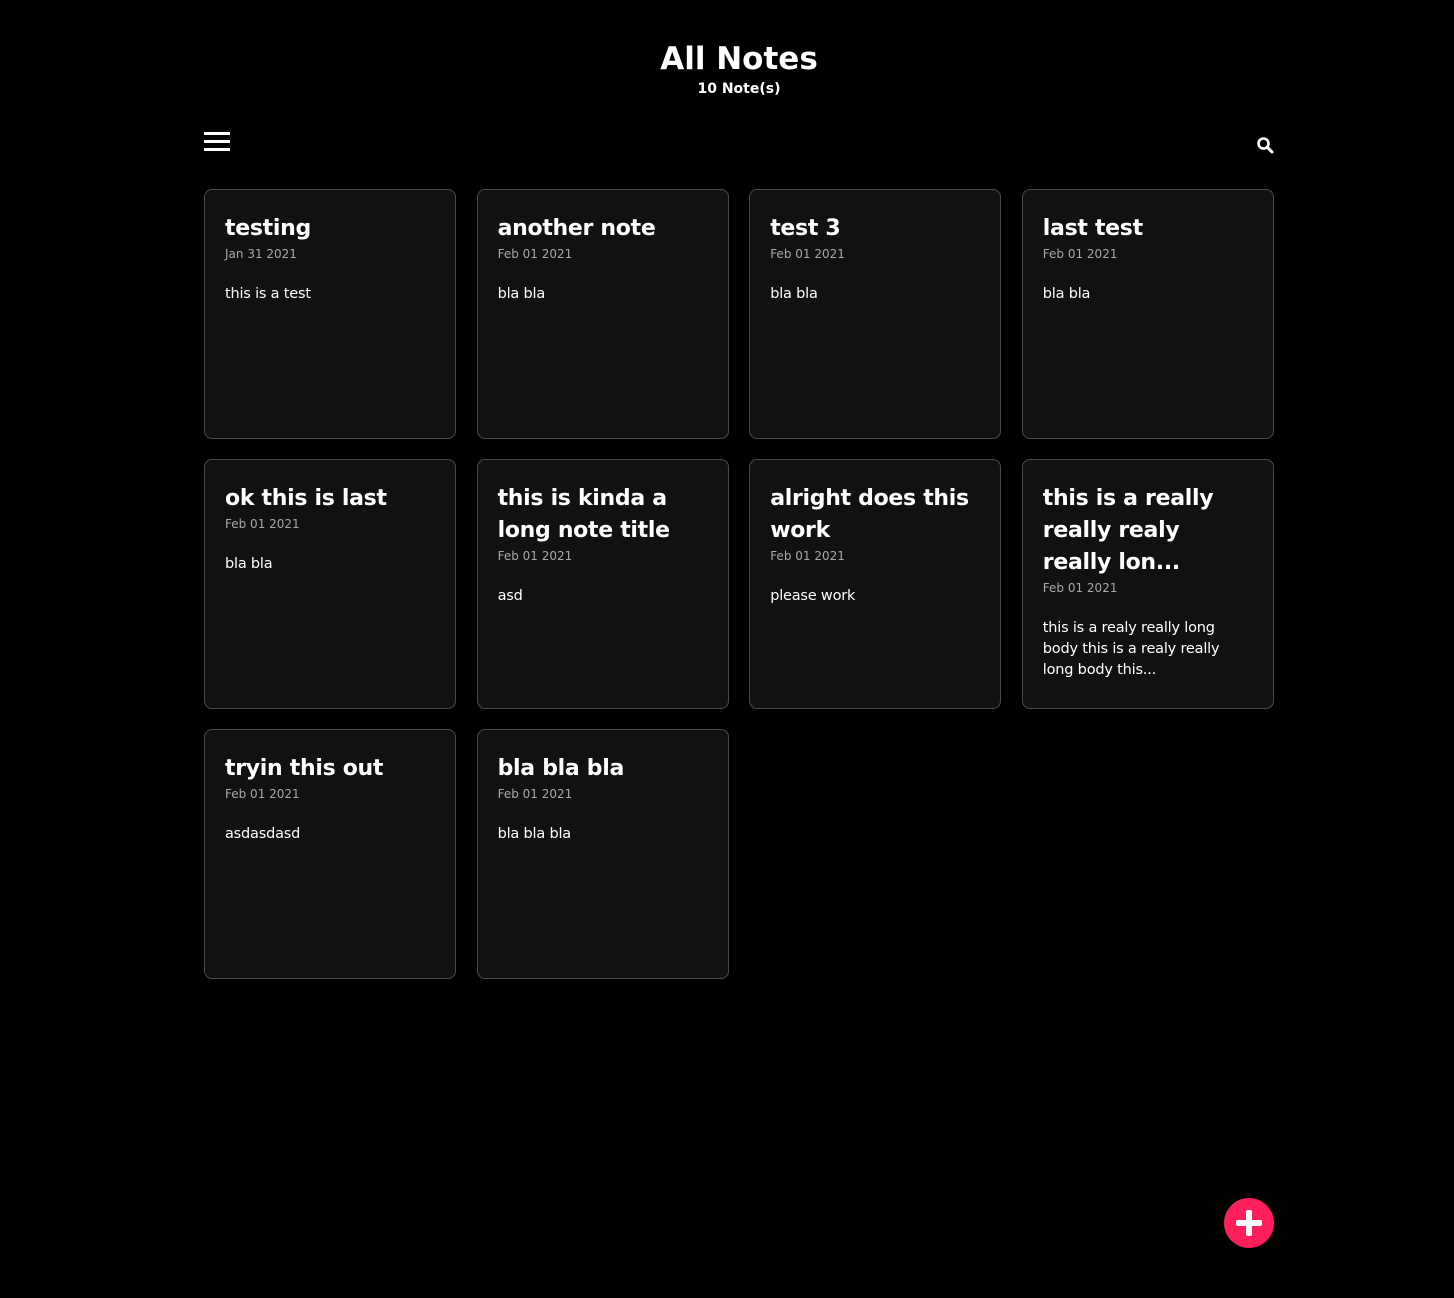 The height and width of the screenshot is (1298, 1454). Describe the element at coordinates (534, 834) in the screenshot. I see `note-body: bla bla bla` at that location.